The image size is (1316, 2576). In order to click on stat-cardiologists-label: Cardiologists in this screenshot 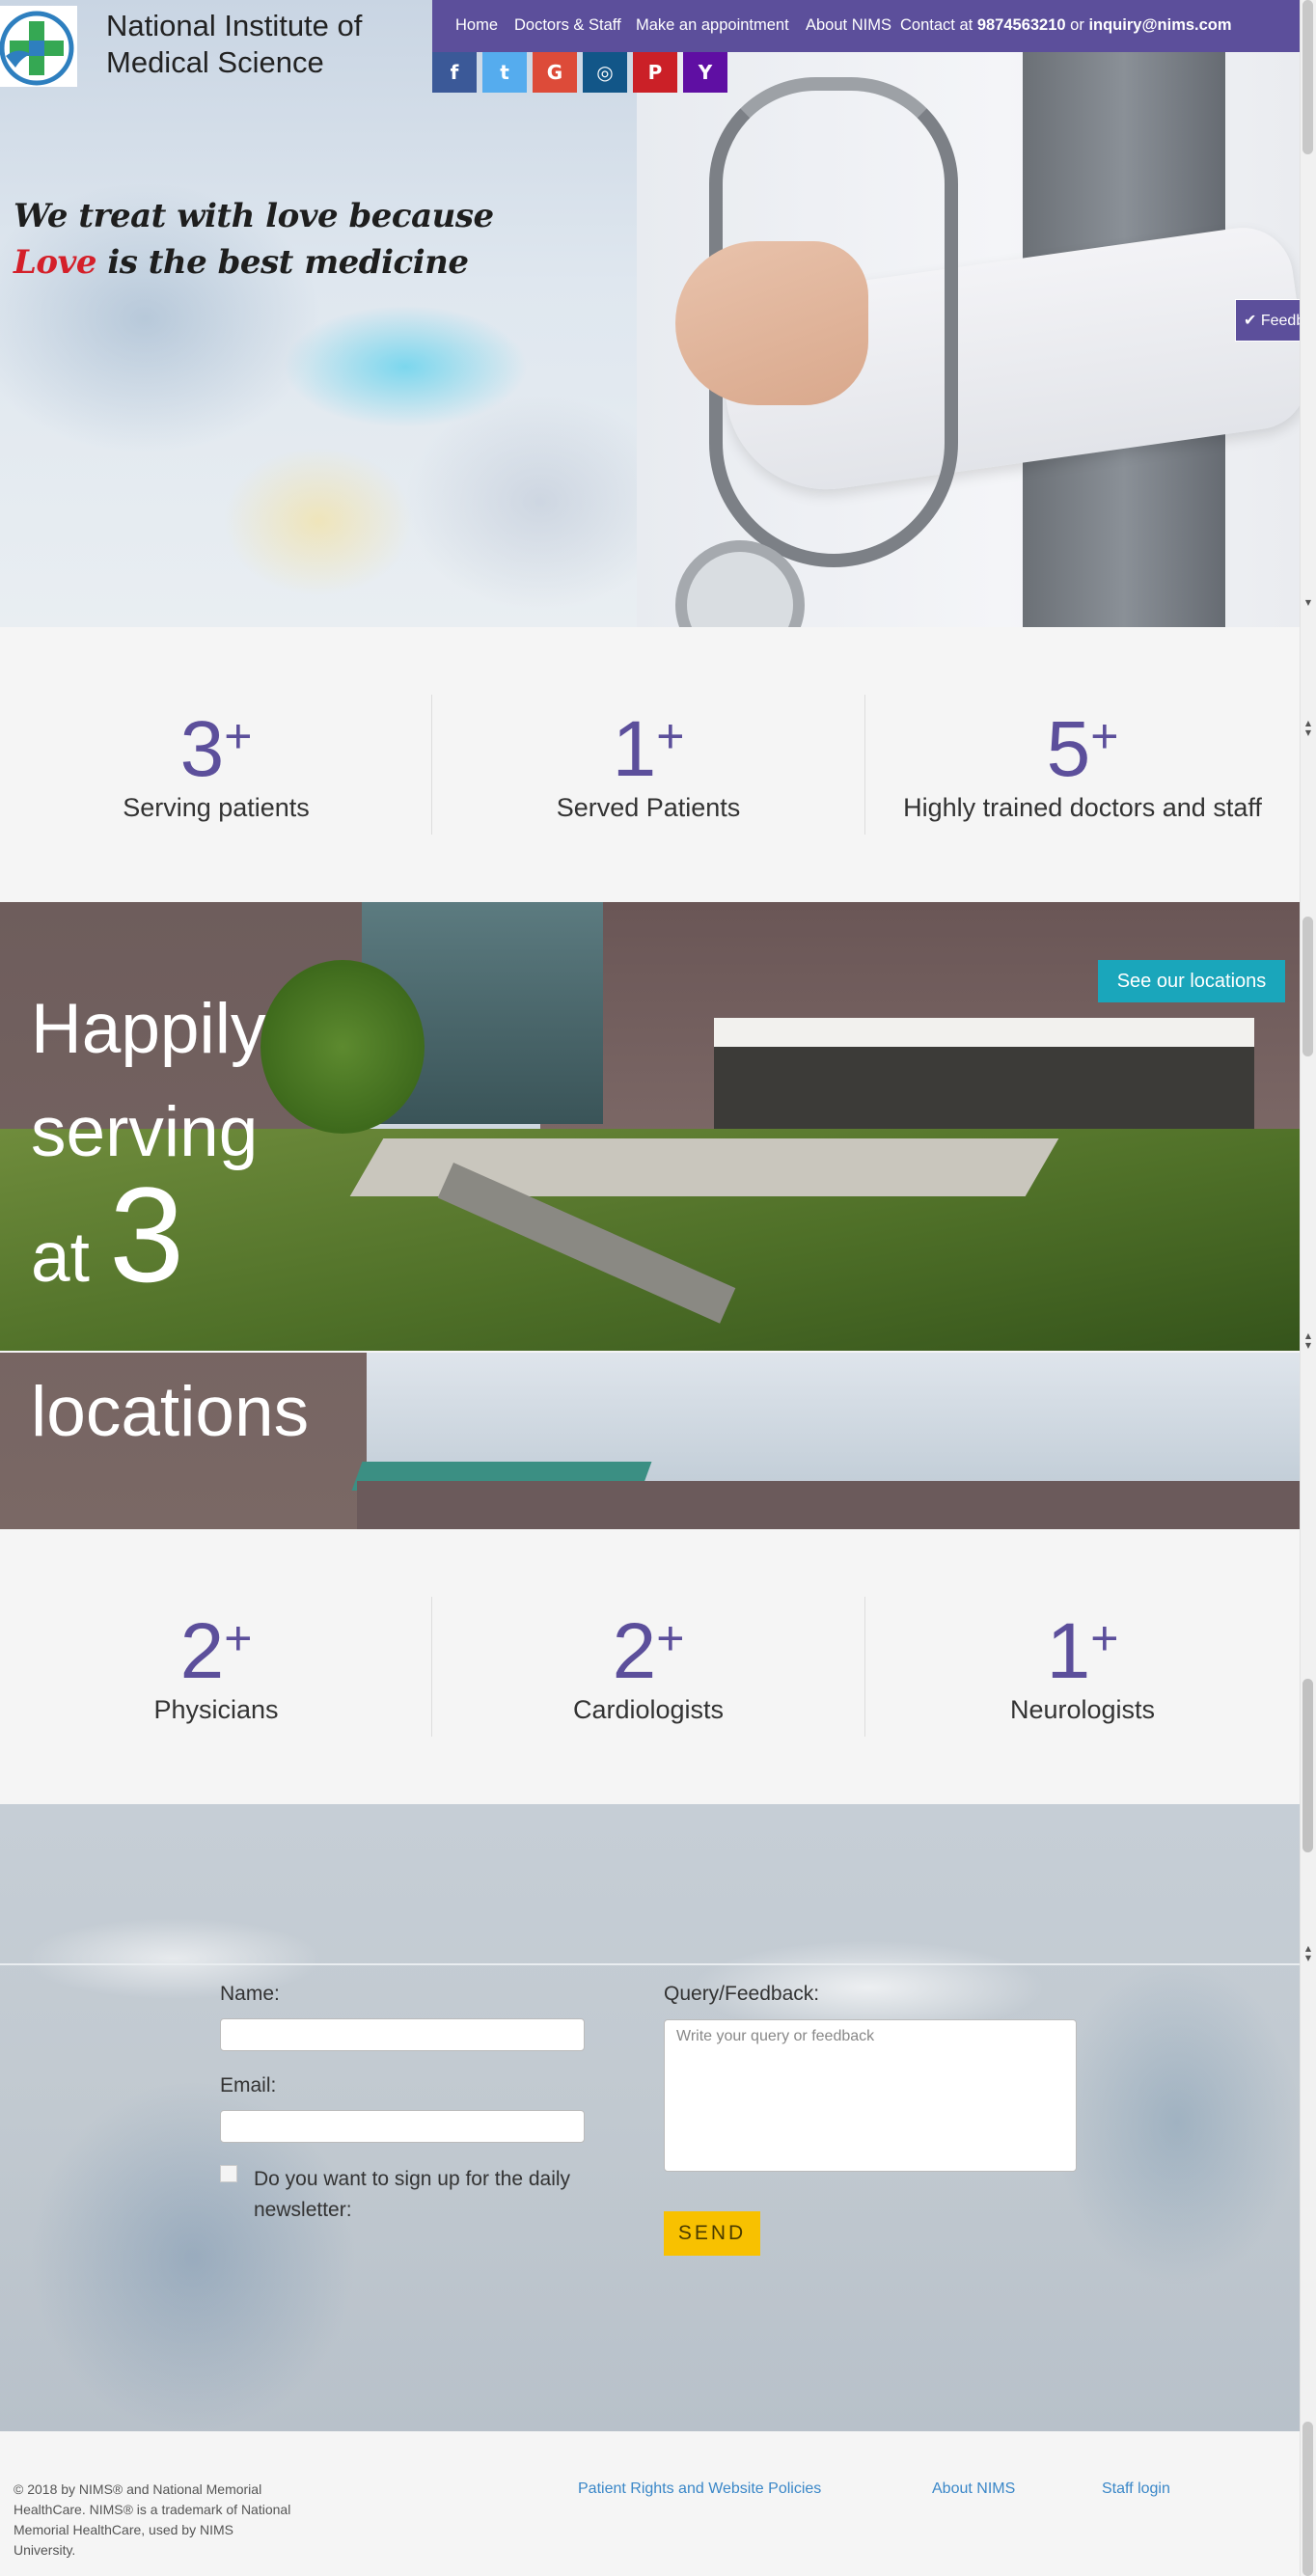, I will do `click(648, 1710)`.